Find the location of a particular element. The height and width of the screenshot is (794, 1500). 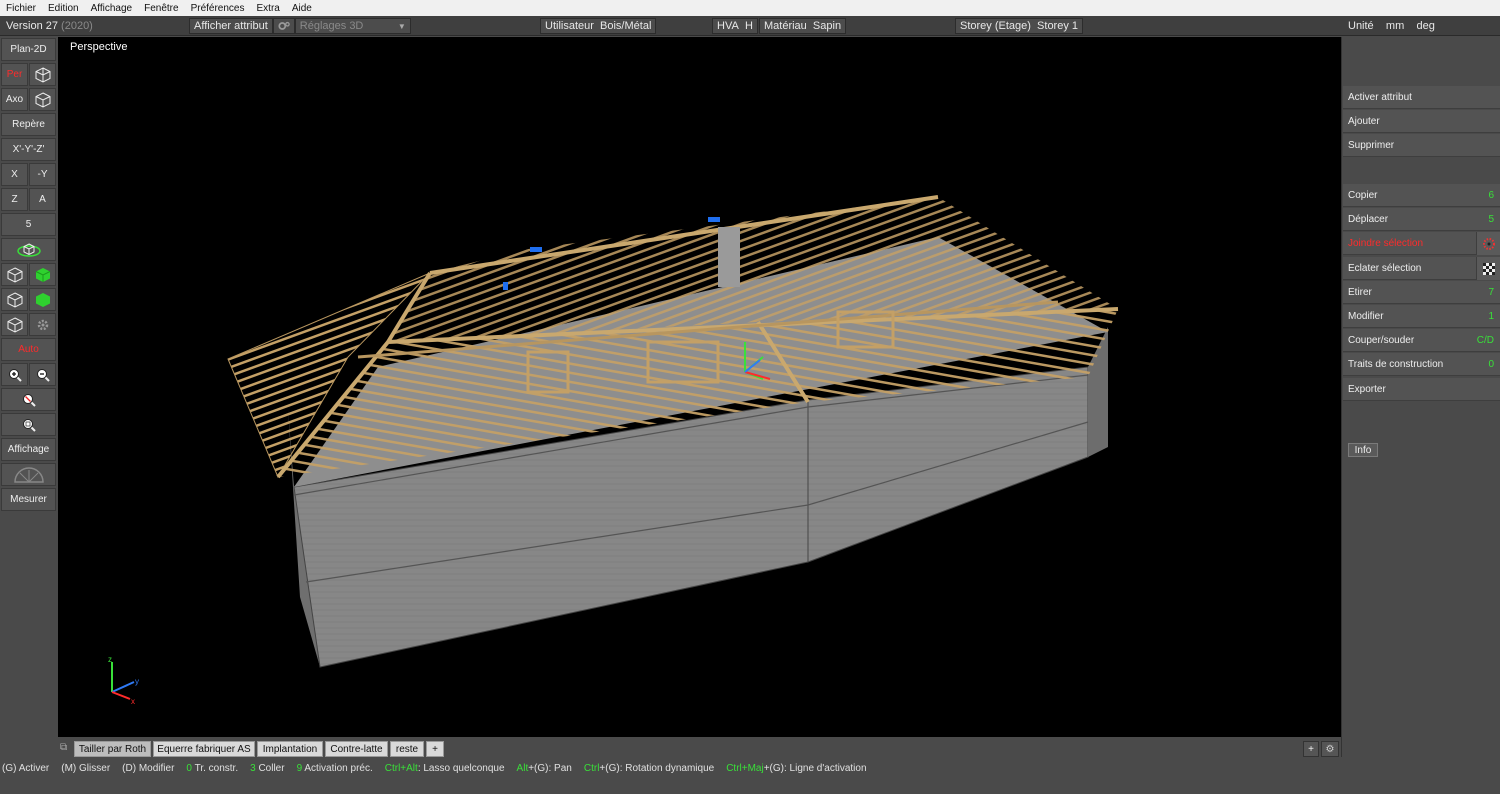

deplacer-label: Déplacer is located at coordinates (1368, 219).